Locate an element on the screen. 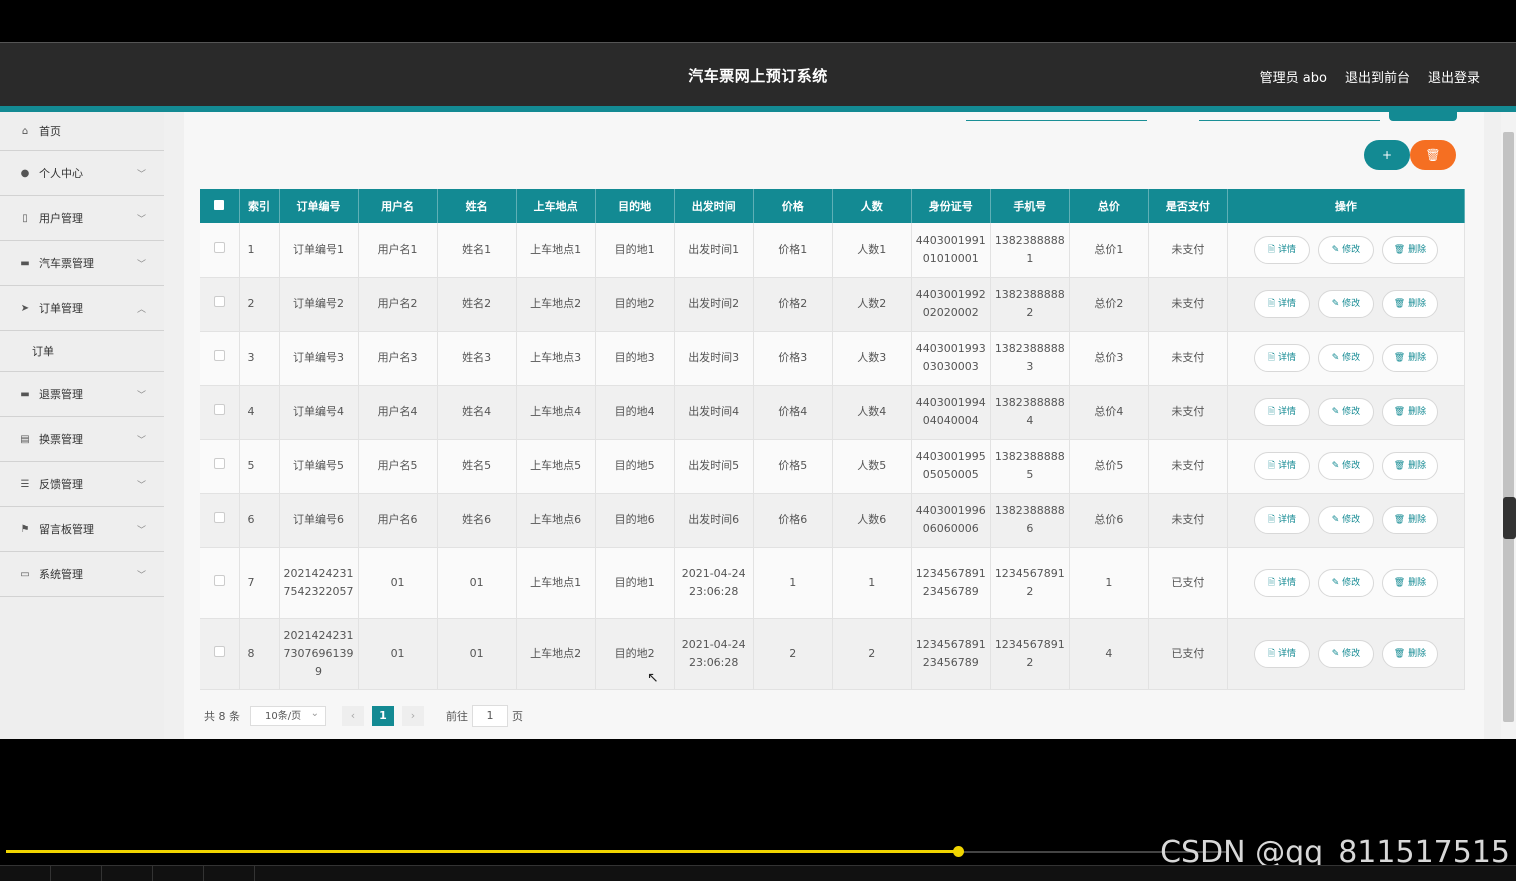 The height and width of the screenshot is (881, 1516). add-button: + is located at coordinates (1387, 155).